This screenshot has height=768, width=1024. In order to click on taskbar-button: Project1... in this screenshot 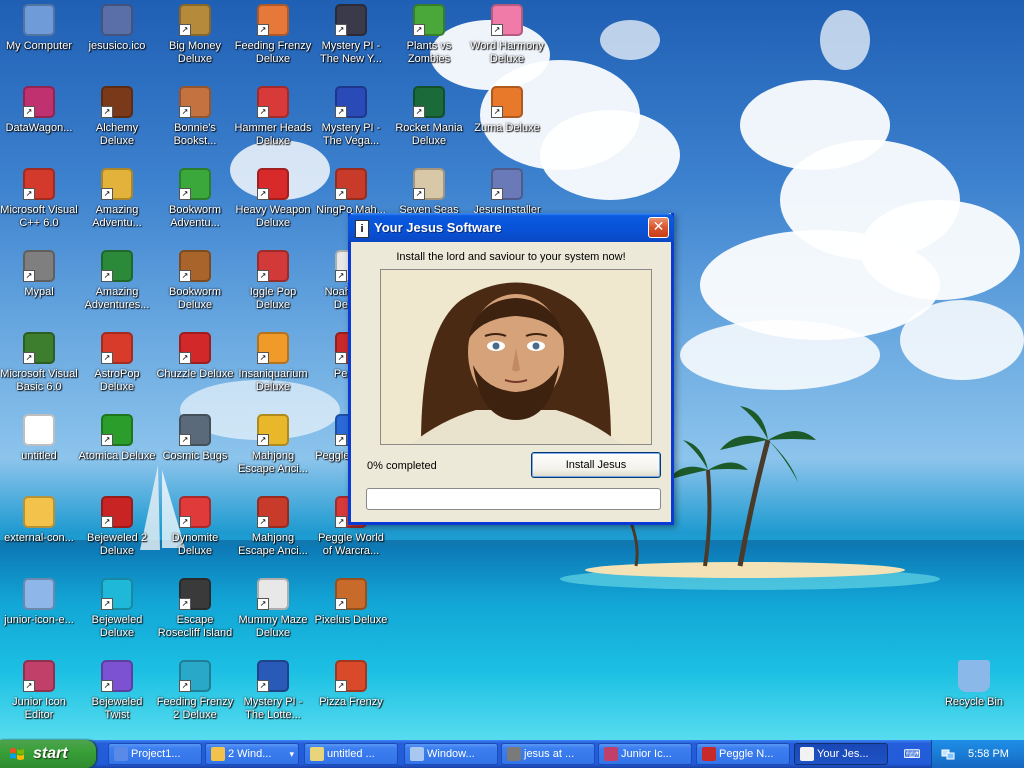, I will do `click(155, 754)`.